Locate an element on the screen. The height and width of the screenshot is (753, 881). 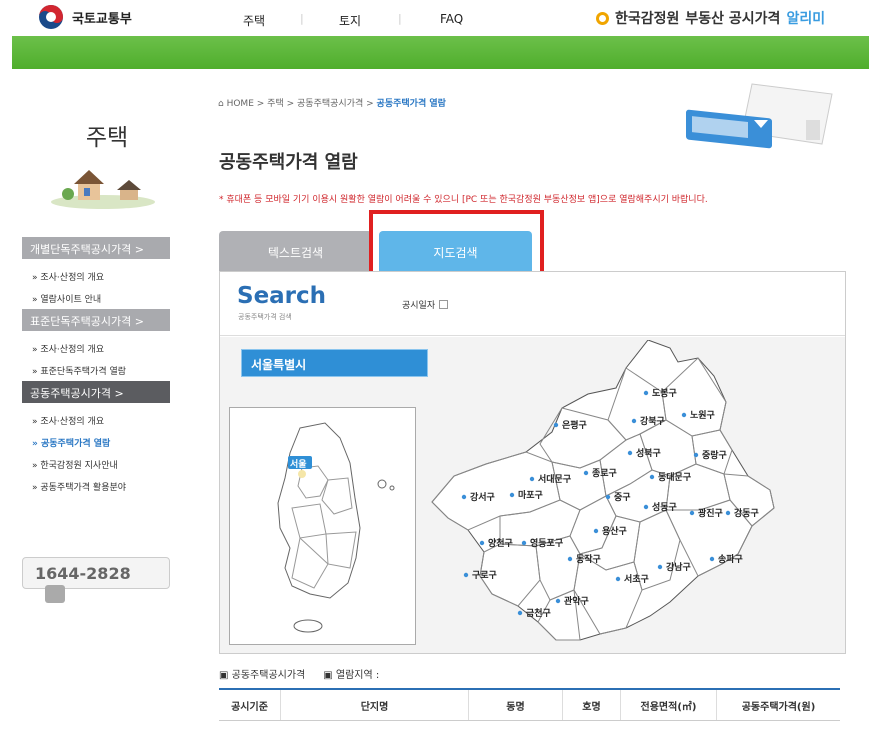
phone-number-box: 1644-2828 is located at coordinates (96, 580).